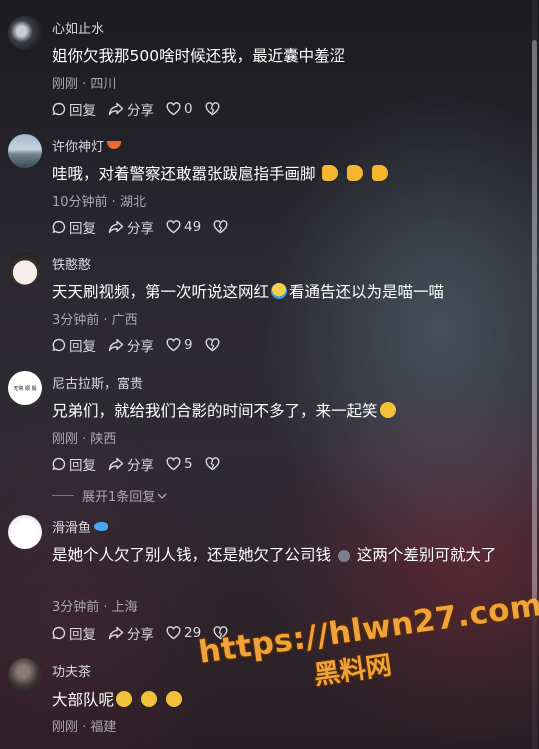 The width and height of the screenshot is (539, 749). What do you see at coordinates (162, 496) in the screenshot?
I see `chevron-down-icon` at bounding box center [162, 496].